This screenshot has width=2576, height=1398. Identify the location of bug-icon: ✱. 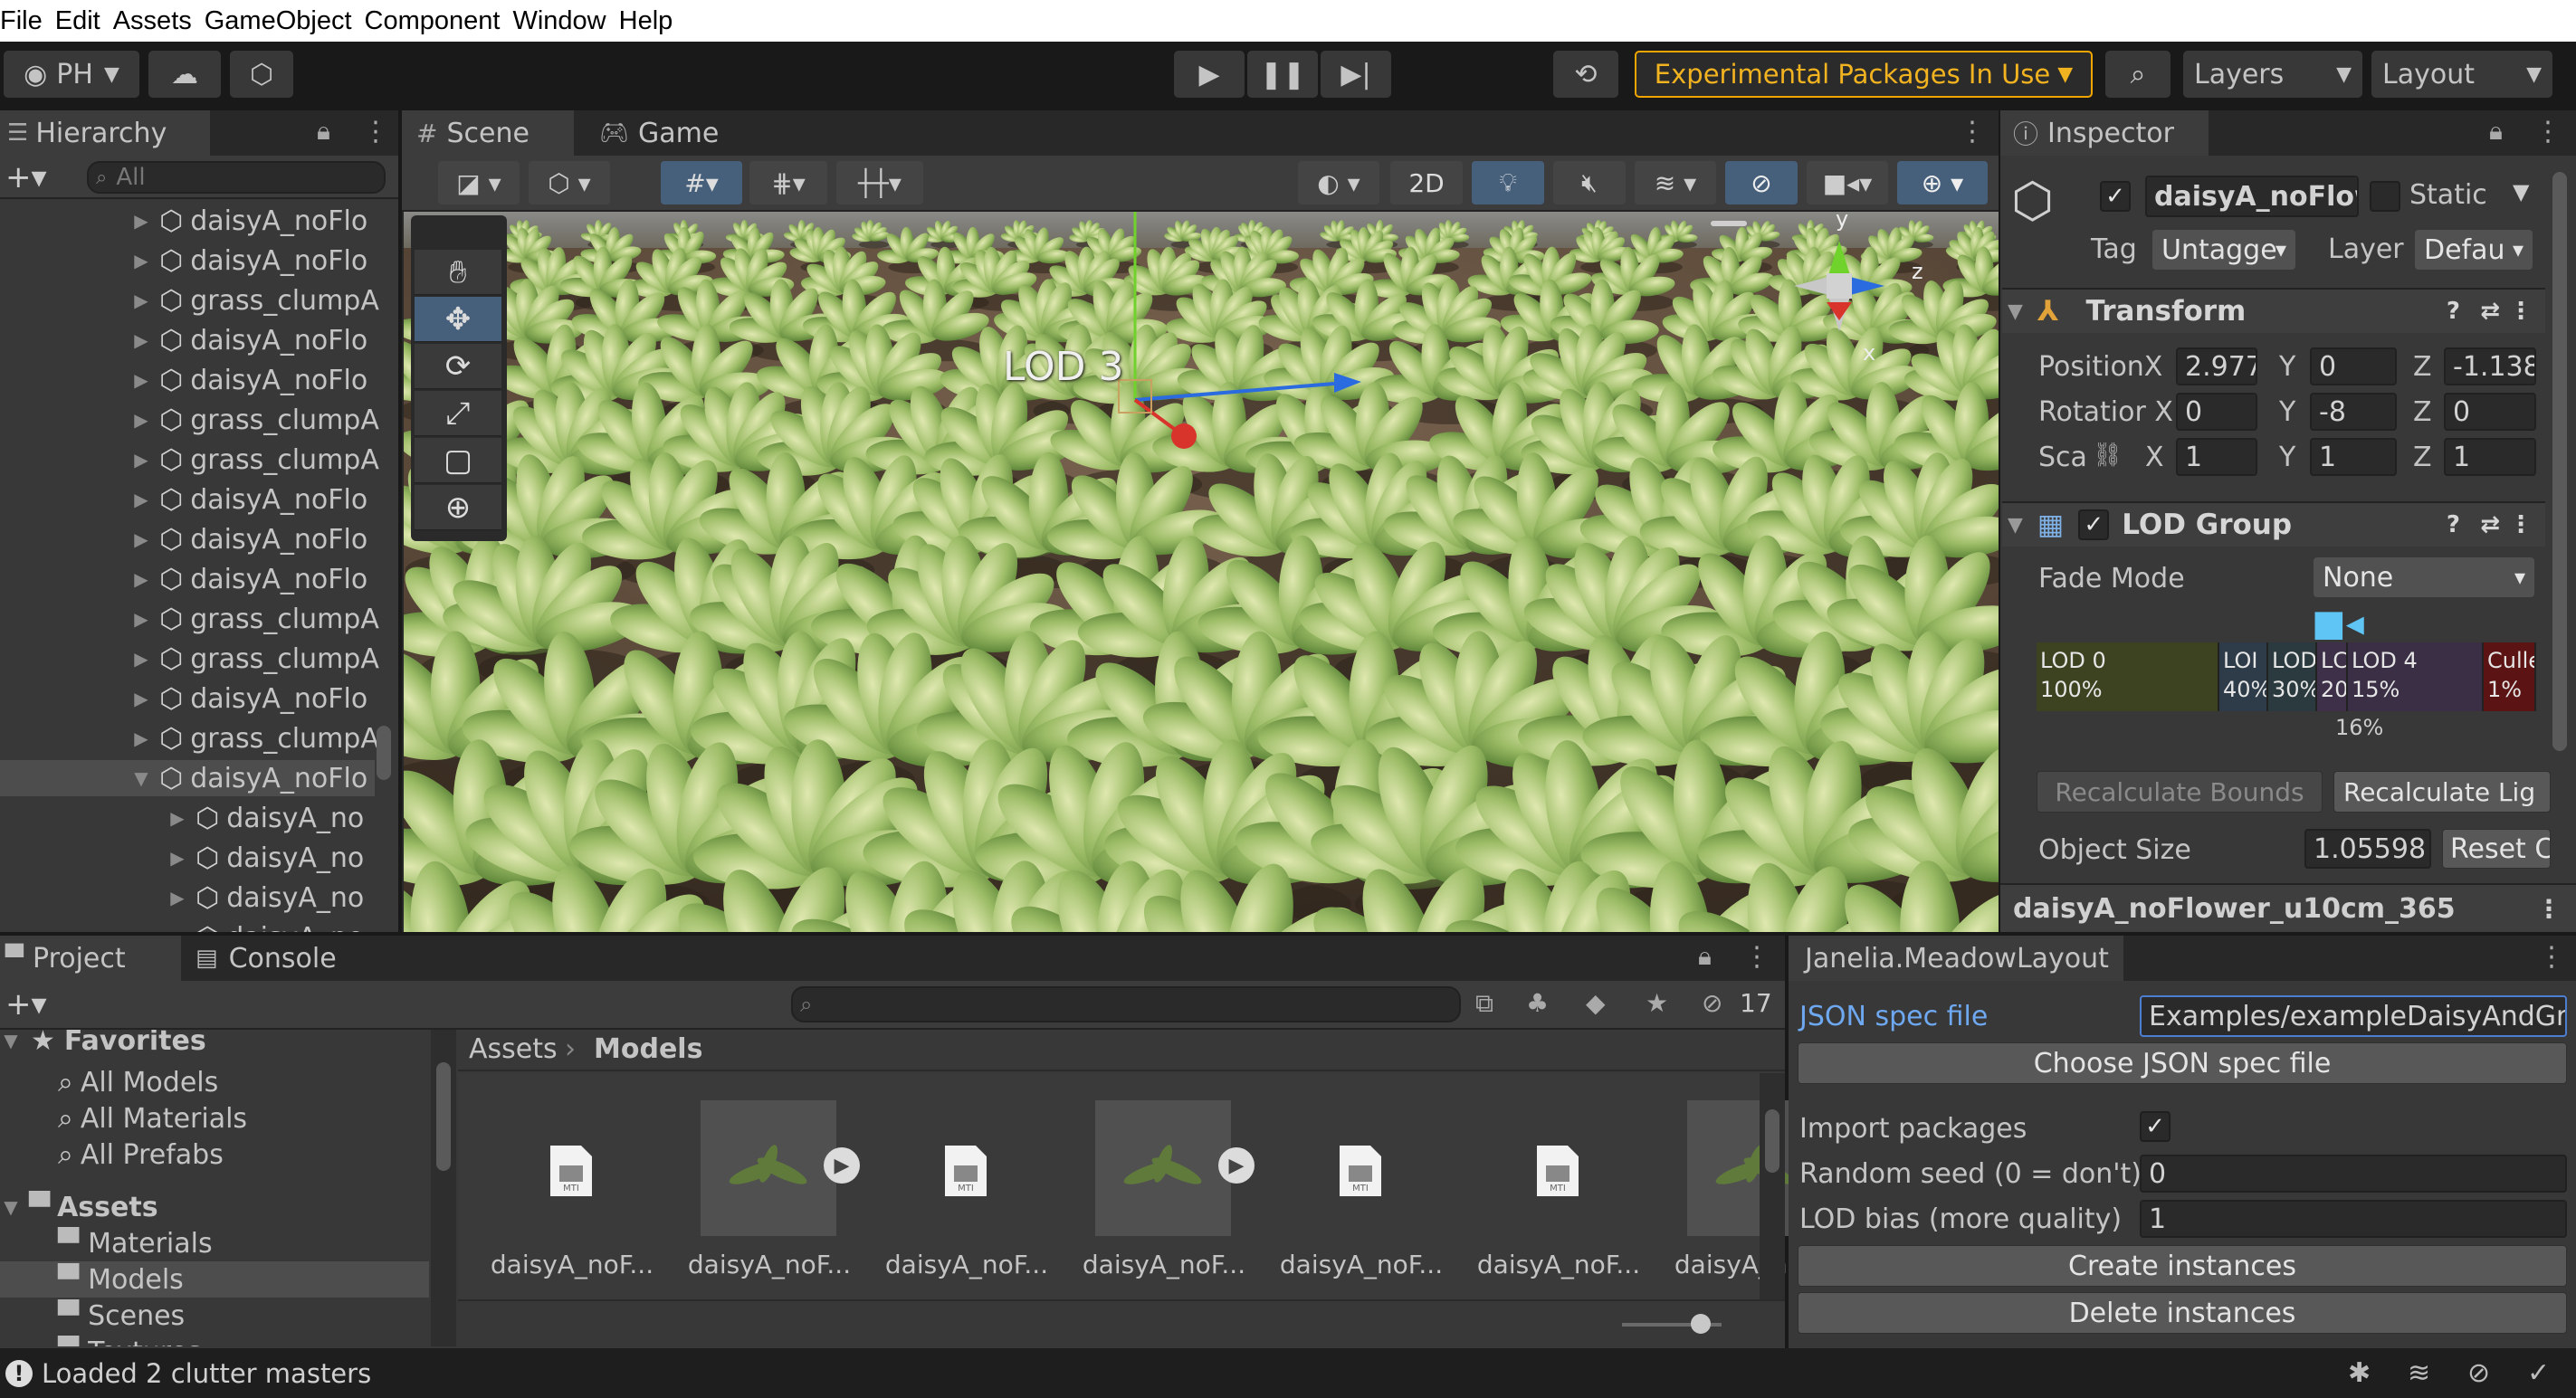
(2359, 1373).